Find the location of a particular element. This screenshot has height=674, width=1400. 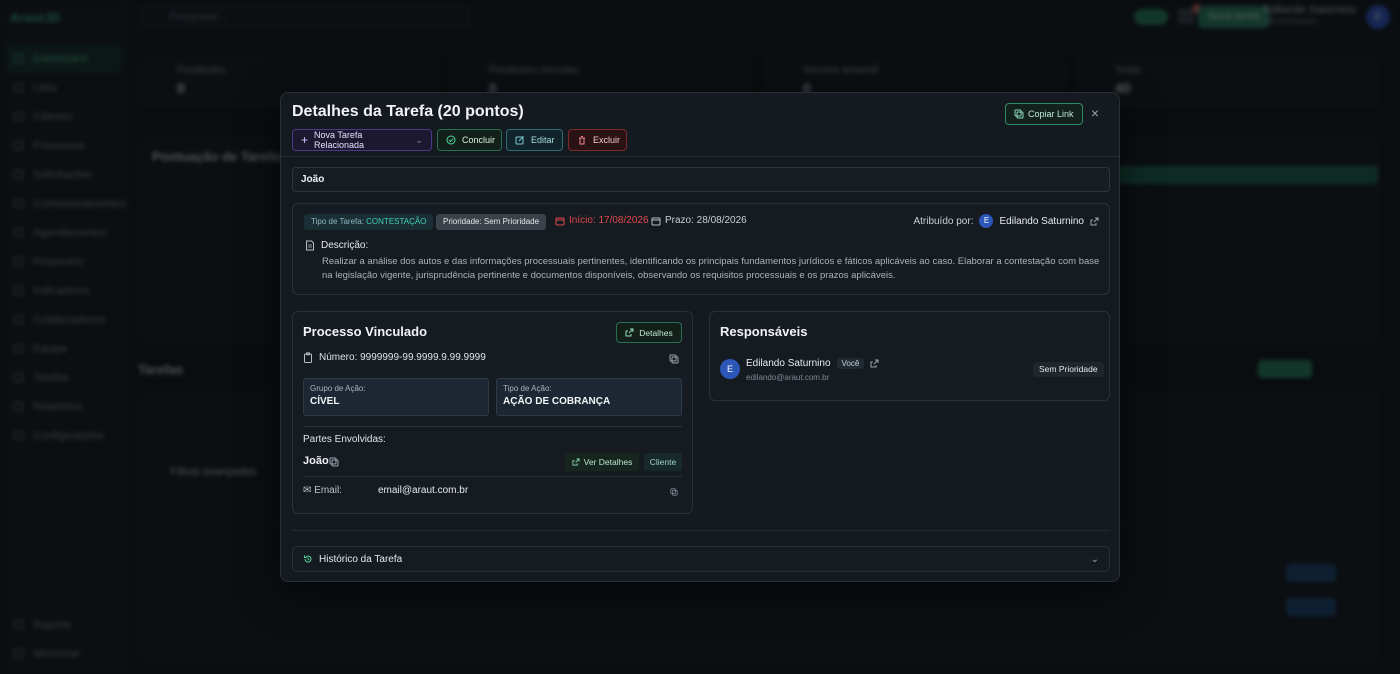

action-group-field: Grupo de Ação: CÍVEL is located at coordinates (396, 397).